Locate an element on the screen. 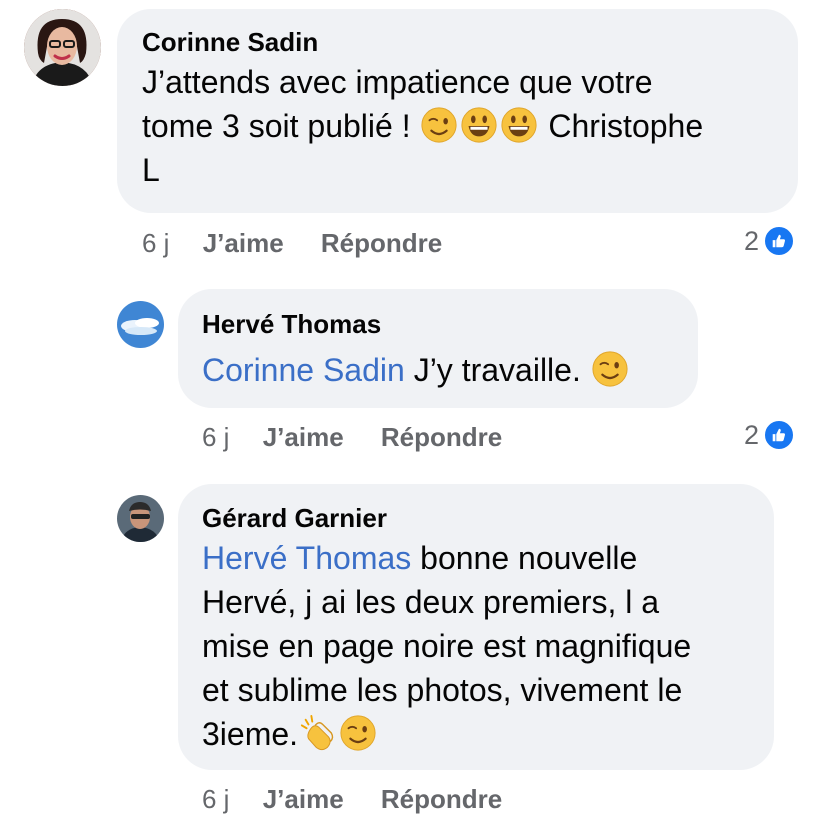 The height and width of the screenshot is (823, 828). comment-line: mise en page noire est magnifique is located at coordinates (447, 646).